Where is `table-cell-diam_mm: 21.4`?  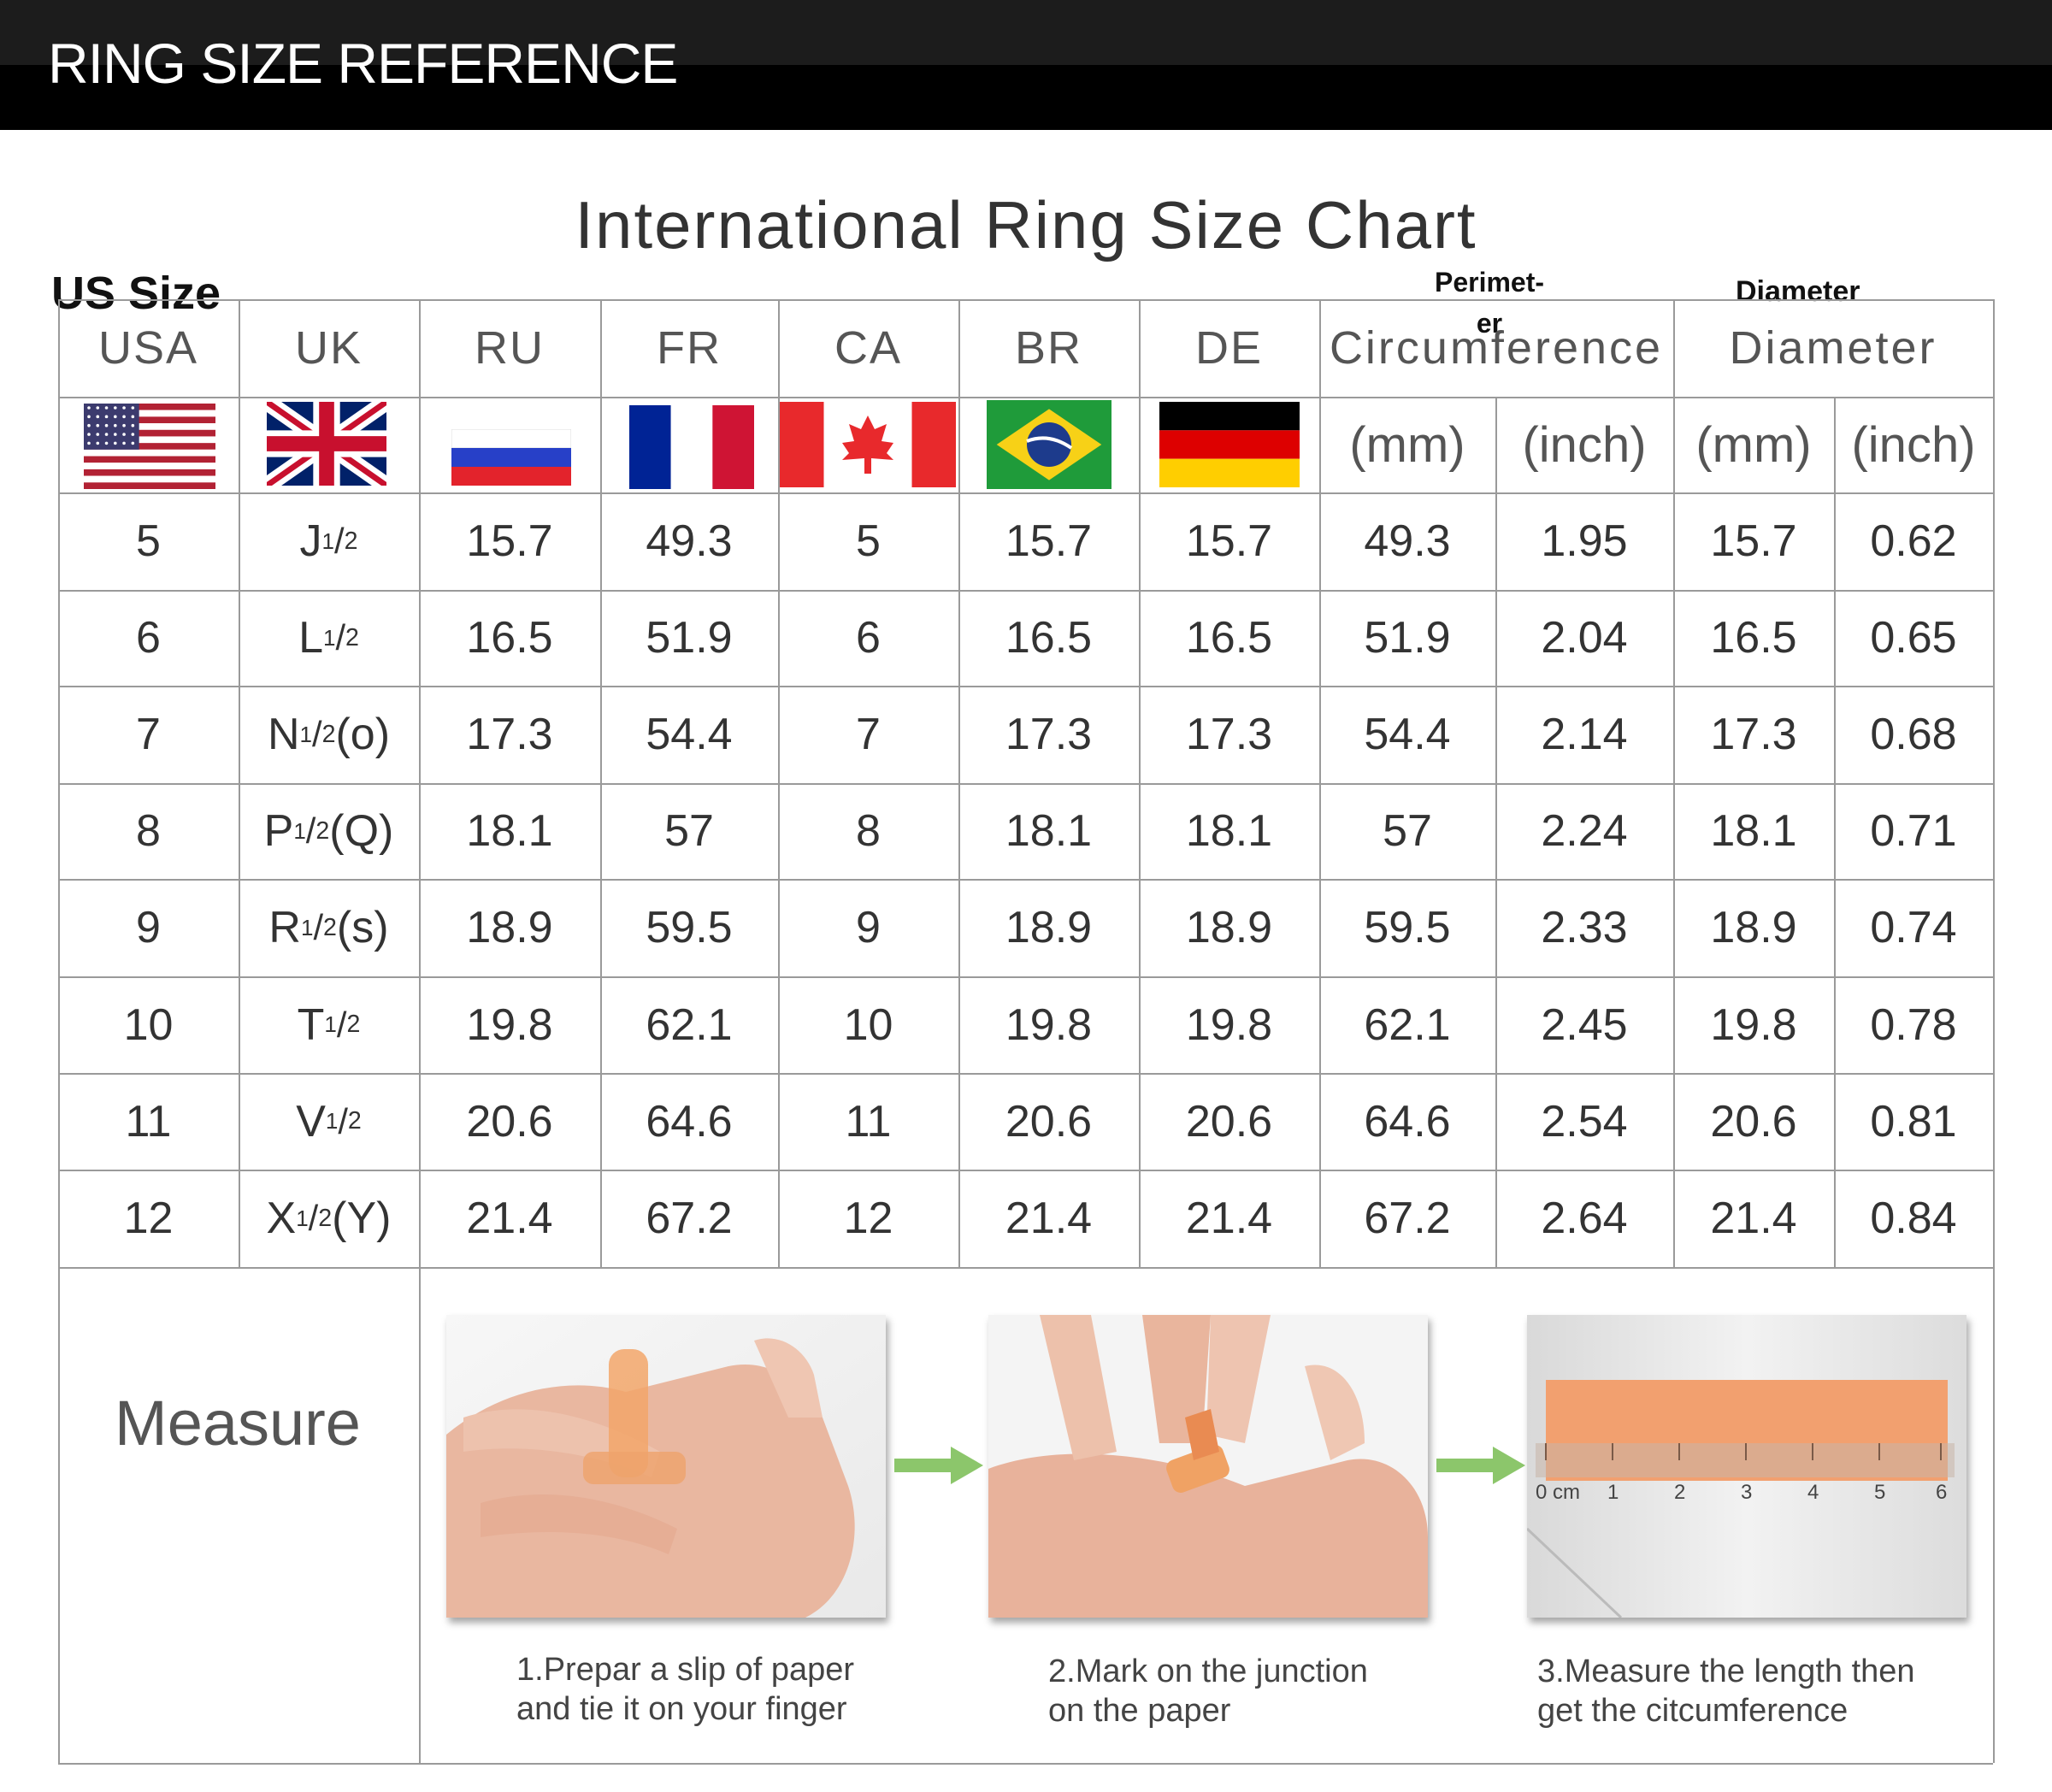
table-cell-diam_mm: 21.4 is located at coordinates (1753, 1218).